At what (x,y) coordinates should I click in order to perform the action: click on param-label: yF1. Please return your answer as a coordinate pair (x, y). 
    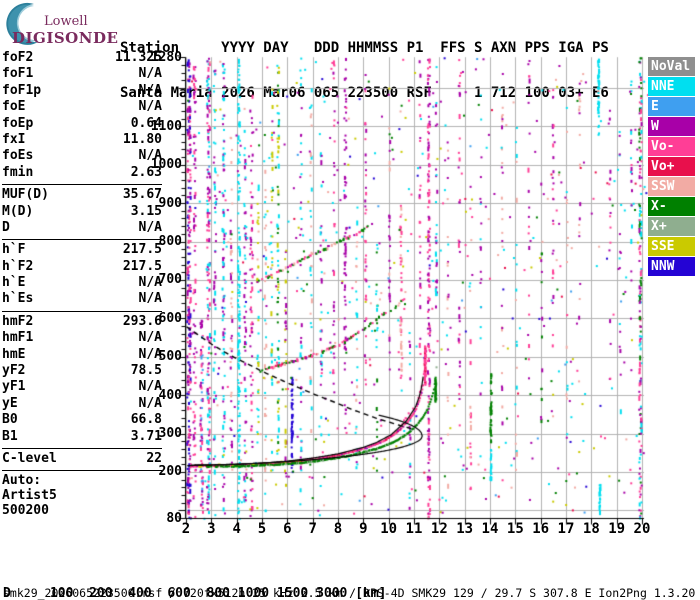
    Looking at the image, I should click on (14, 387).